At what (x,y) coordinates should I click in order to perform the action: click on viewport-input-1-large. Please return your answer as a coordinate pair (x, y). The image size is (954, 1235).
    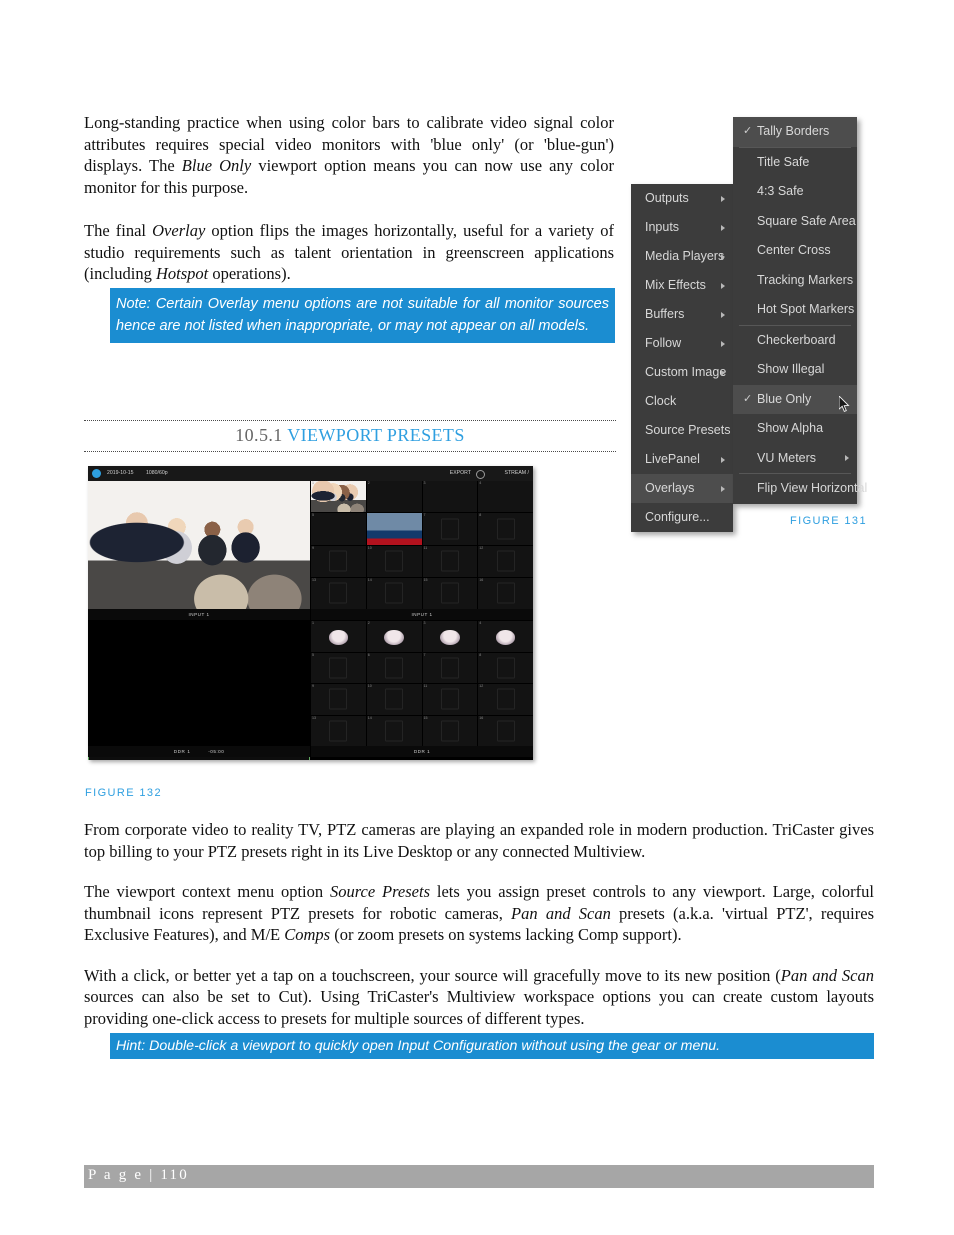
    Looking at the image, I should click on (199, 545).